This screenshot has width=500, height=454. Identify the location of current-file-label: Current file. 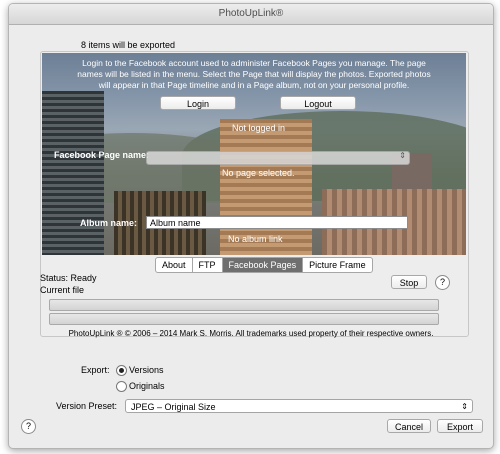
(62, 290).